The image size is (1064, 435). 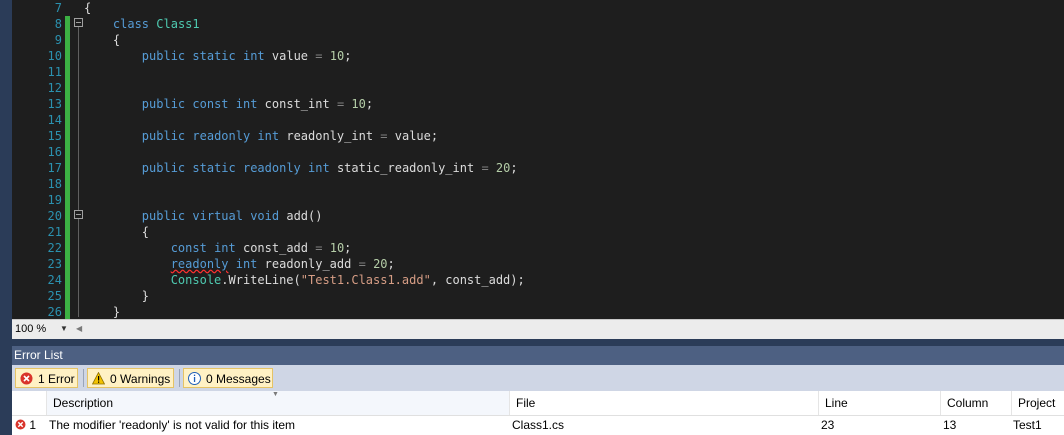 What do you see at coordinates (58, 8) in the screenshot?
I see `line-number: 7` at bounding box center [58, 8].